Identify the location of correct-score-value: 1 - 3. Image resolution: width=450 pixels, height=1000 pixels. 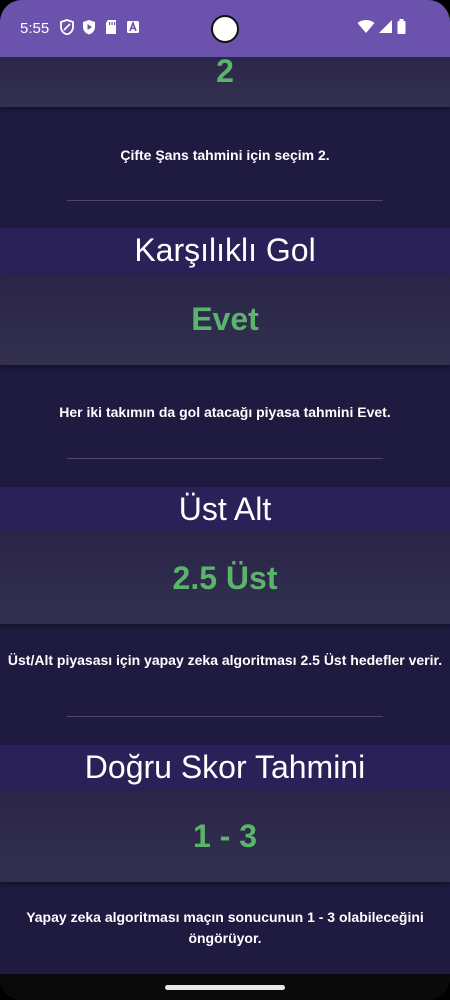
(225, 835).